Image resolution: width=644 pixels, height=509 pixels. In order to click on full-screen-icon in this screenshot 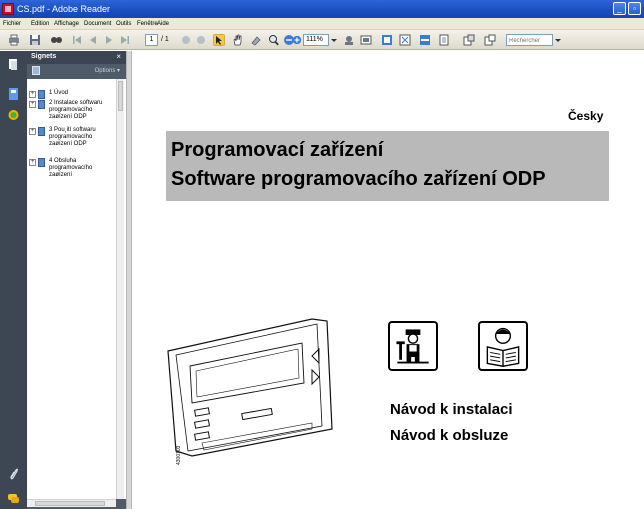, I will do `click(366, 40)`.